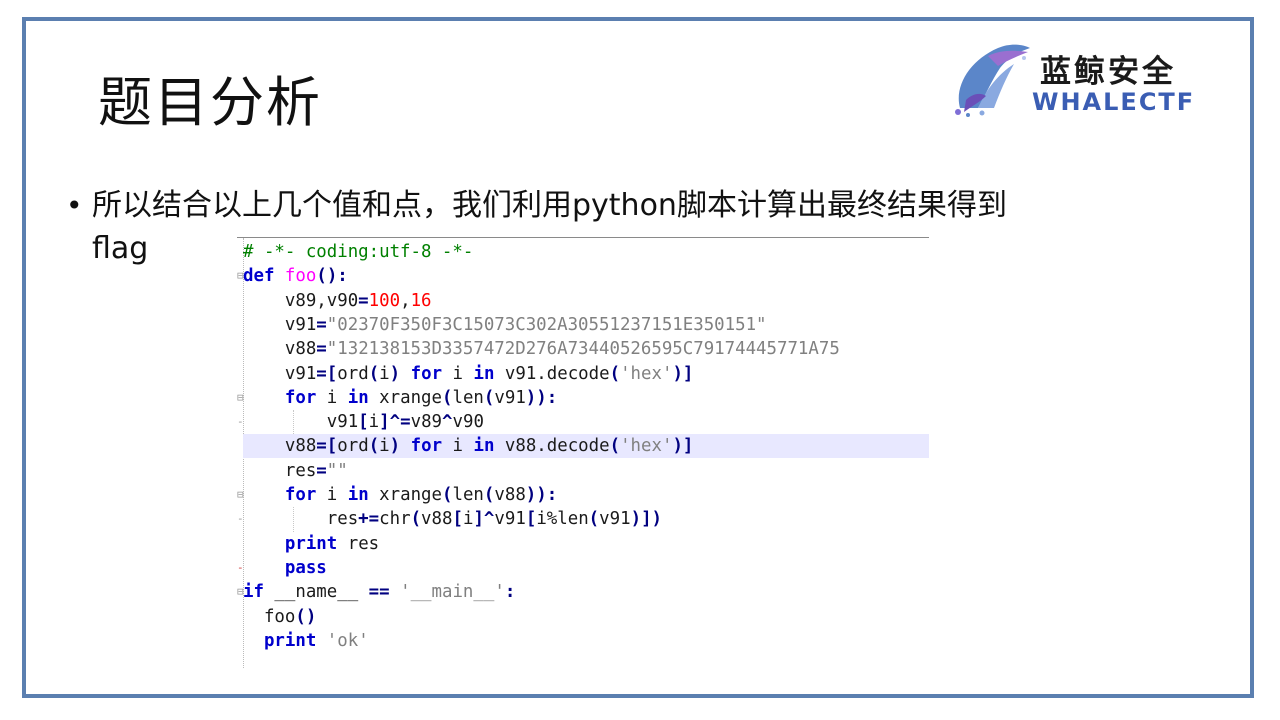 This screenshot has width=1280, height=720. I want to click on logo-english-text: WHALECTF, so click(1114, 102).